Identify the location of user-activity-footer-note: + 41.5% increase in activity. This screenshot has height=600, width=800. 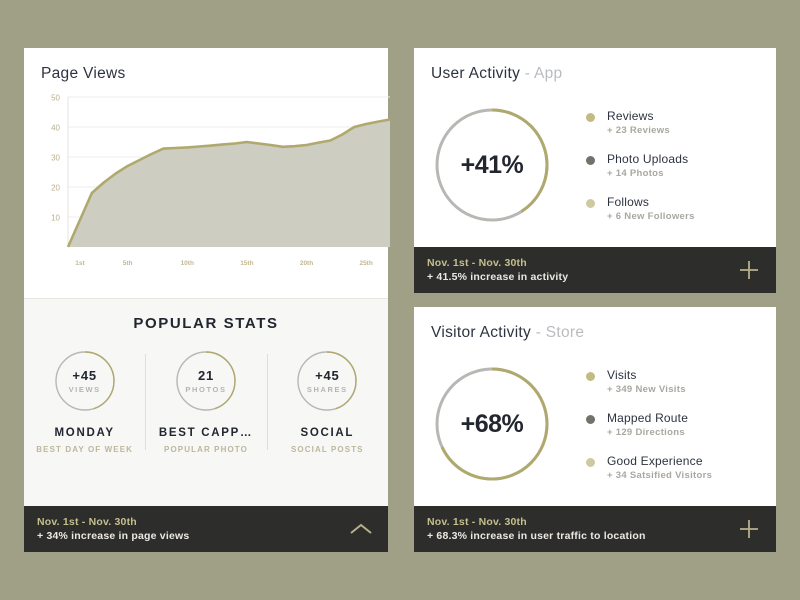
(497, 277).